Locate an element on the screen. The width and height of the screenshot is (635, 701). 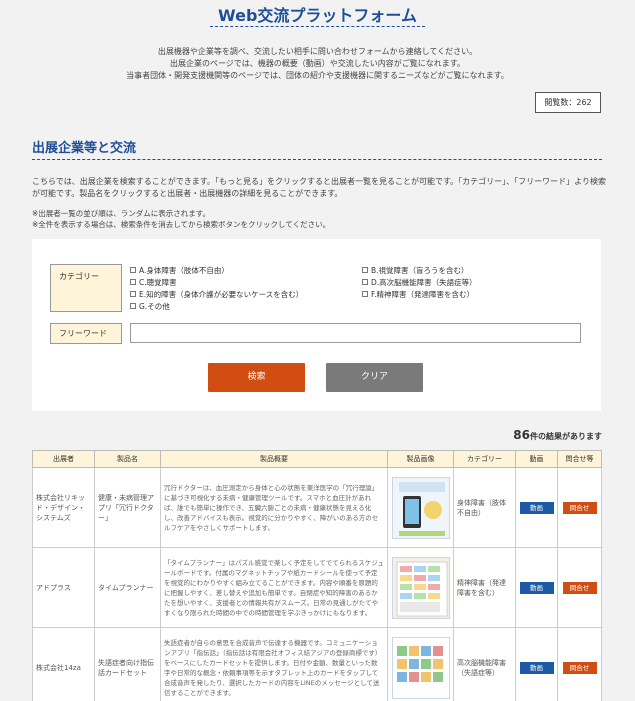
table-header-row: 出展者 製品名 製品概要 製品画像 カテゴリー 動画 問合せ等 is located at coordinates (317, 459).